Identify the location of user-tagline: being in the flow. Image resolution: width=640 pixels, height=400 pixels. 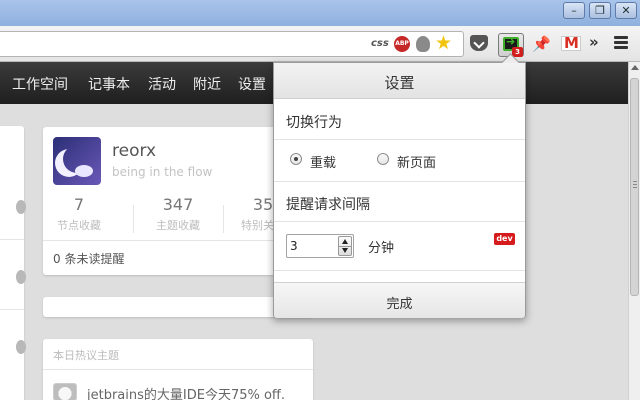
(162, 172).